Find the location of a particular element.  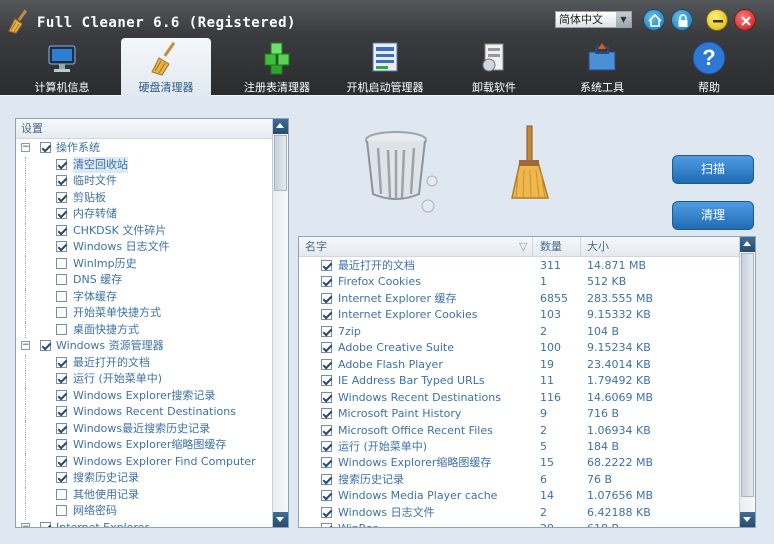

list-scrollbar is located at coordinates (747, 382).